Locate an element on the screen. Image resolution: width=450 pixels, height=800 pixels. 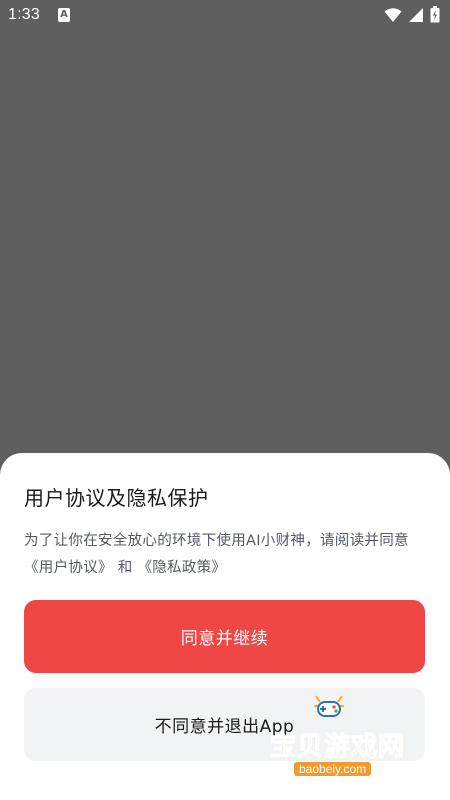
watermark: 宝贝游戏网 baobeiy.com is located at coordinates (344, 735).